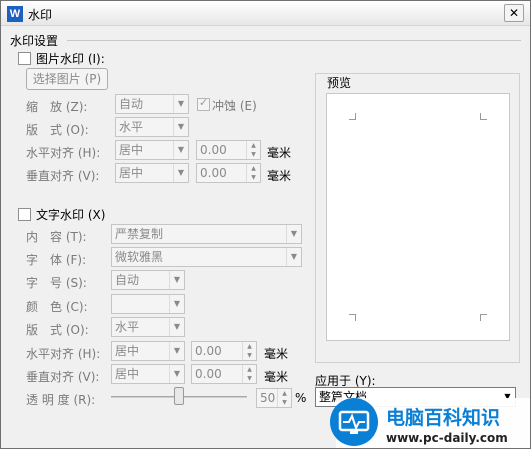 The height and width of the screenshot is (449, 531). I want to click on close-button: ✕, so click(514, 13).